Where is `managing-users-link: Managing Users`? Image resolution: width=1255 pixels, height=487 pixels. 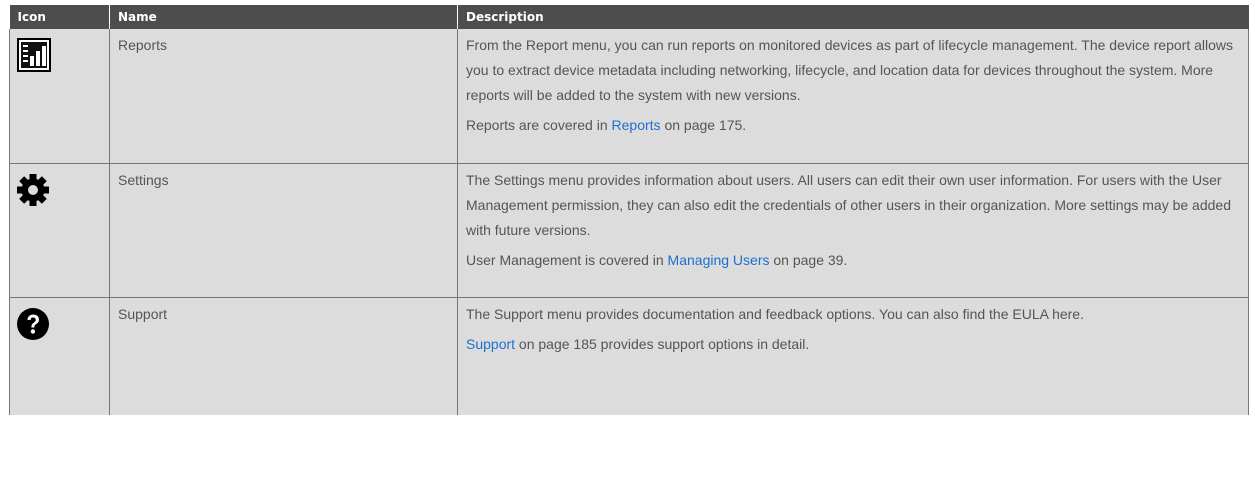 managing-users-link: Managing Users is located at coordinates (719, 260).